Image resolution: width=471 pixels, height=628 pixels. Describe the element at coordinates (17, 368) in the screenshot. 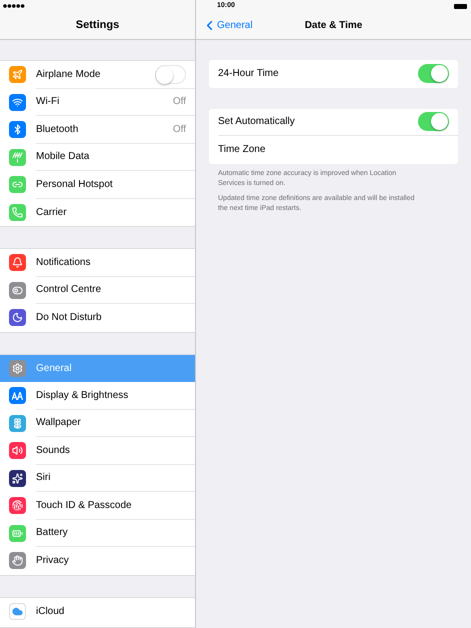

I see `gear-icon` at that location.